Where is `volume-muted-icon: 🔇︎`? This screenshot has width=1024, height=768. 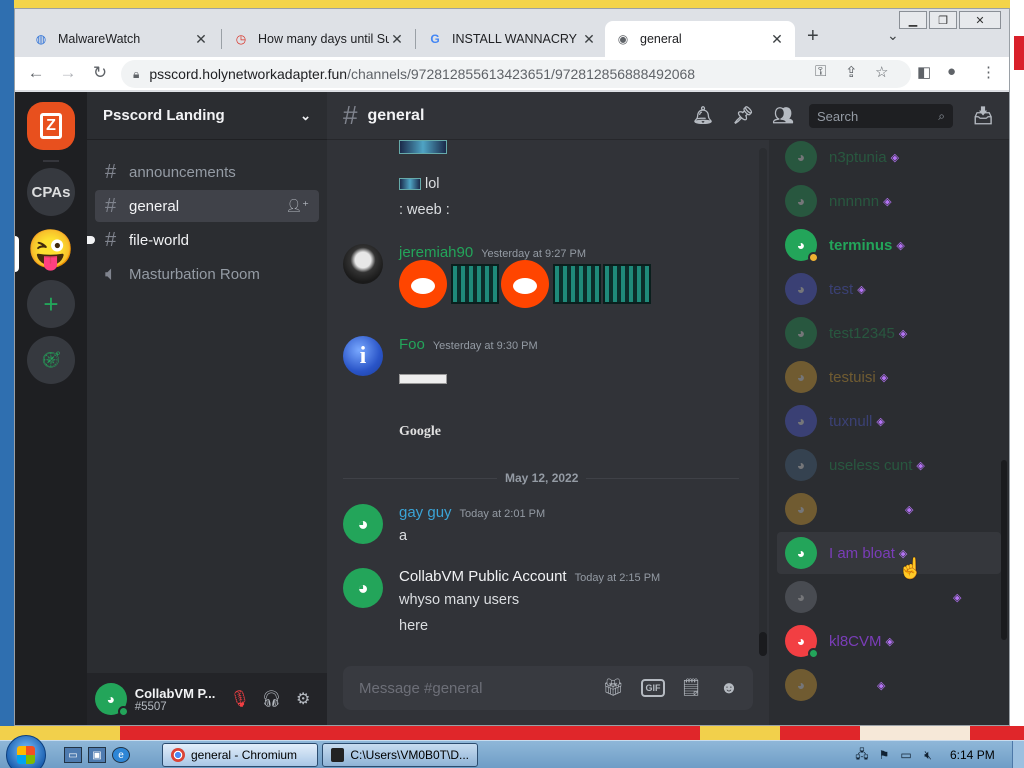 volume-muted-icon: 🔇︎ is located at coordinates (928, 755).